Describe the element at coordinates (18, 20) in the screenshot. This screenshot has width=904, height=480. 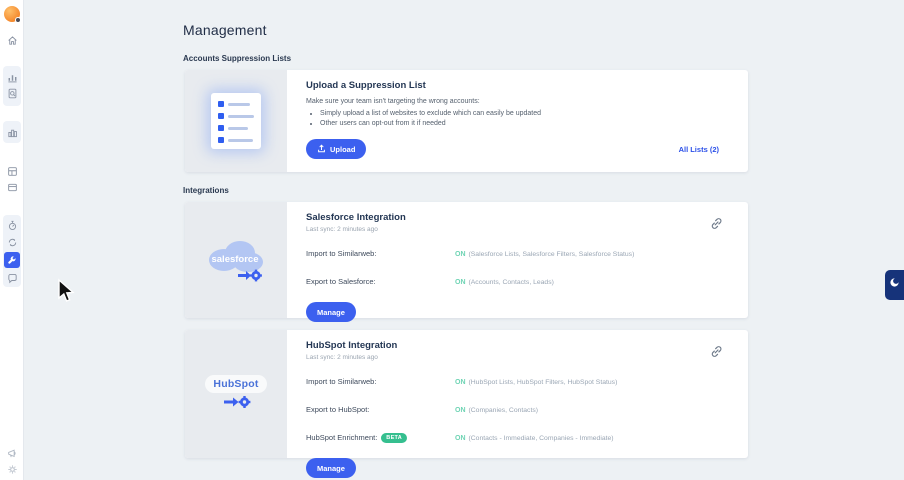
I see `logo-status-dot` at that location.